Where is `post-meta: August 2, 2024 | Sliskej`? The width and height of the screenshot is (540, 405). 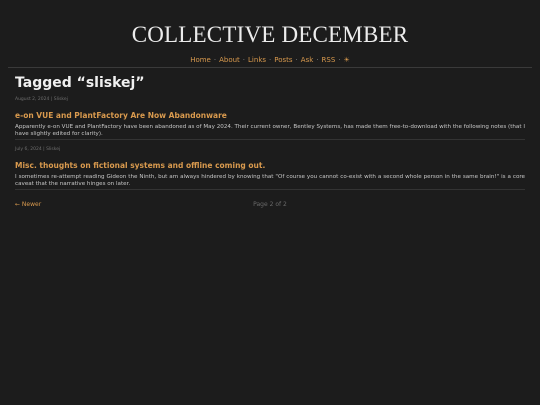
post-meta: August 2, 2024 | Sliskej is located at coordinates (41, 99).